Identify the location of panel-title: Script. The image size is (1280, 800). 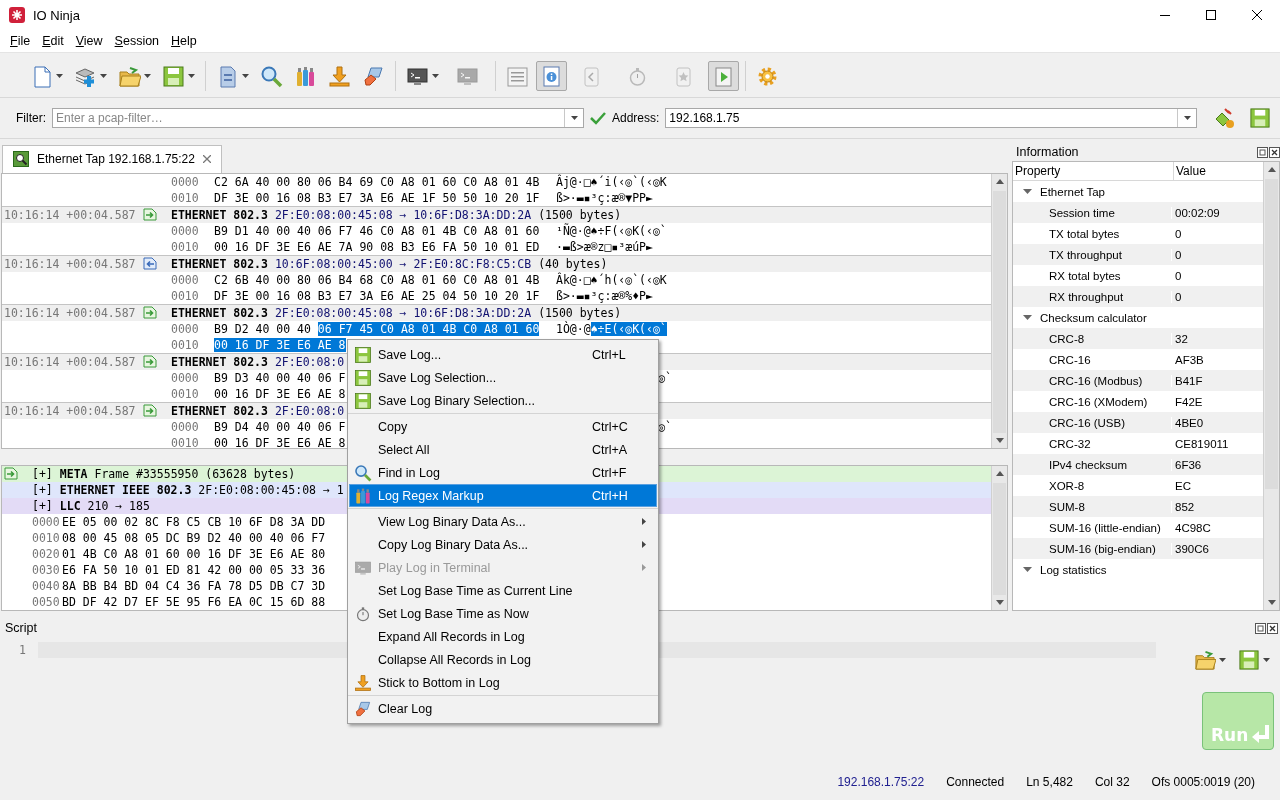
(21, 628).